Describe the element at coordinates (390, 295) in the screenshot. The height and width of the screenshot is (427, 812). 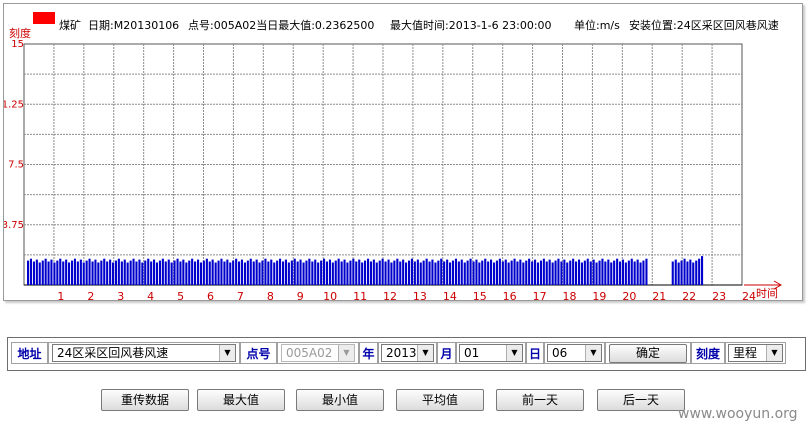
I see `x-tick-label: 12` at that location.